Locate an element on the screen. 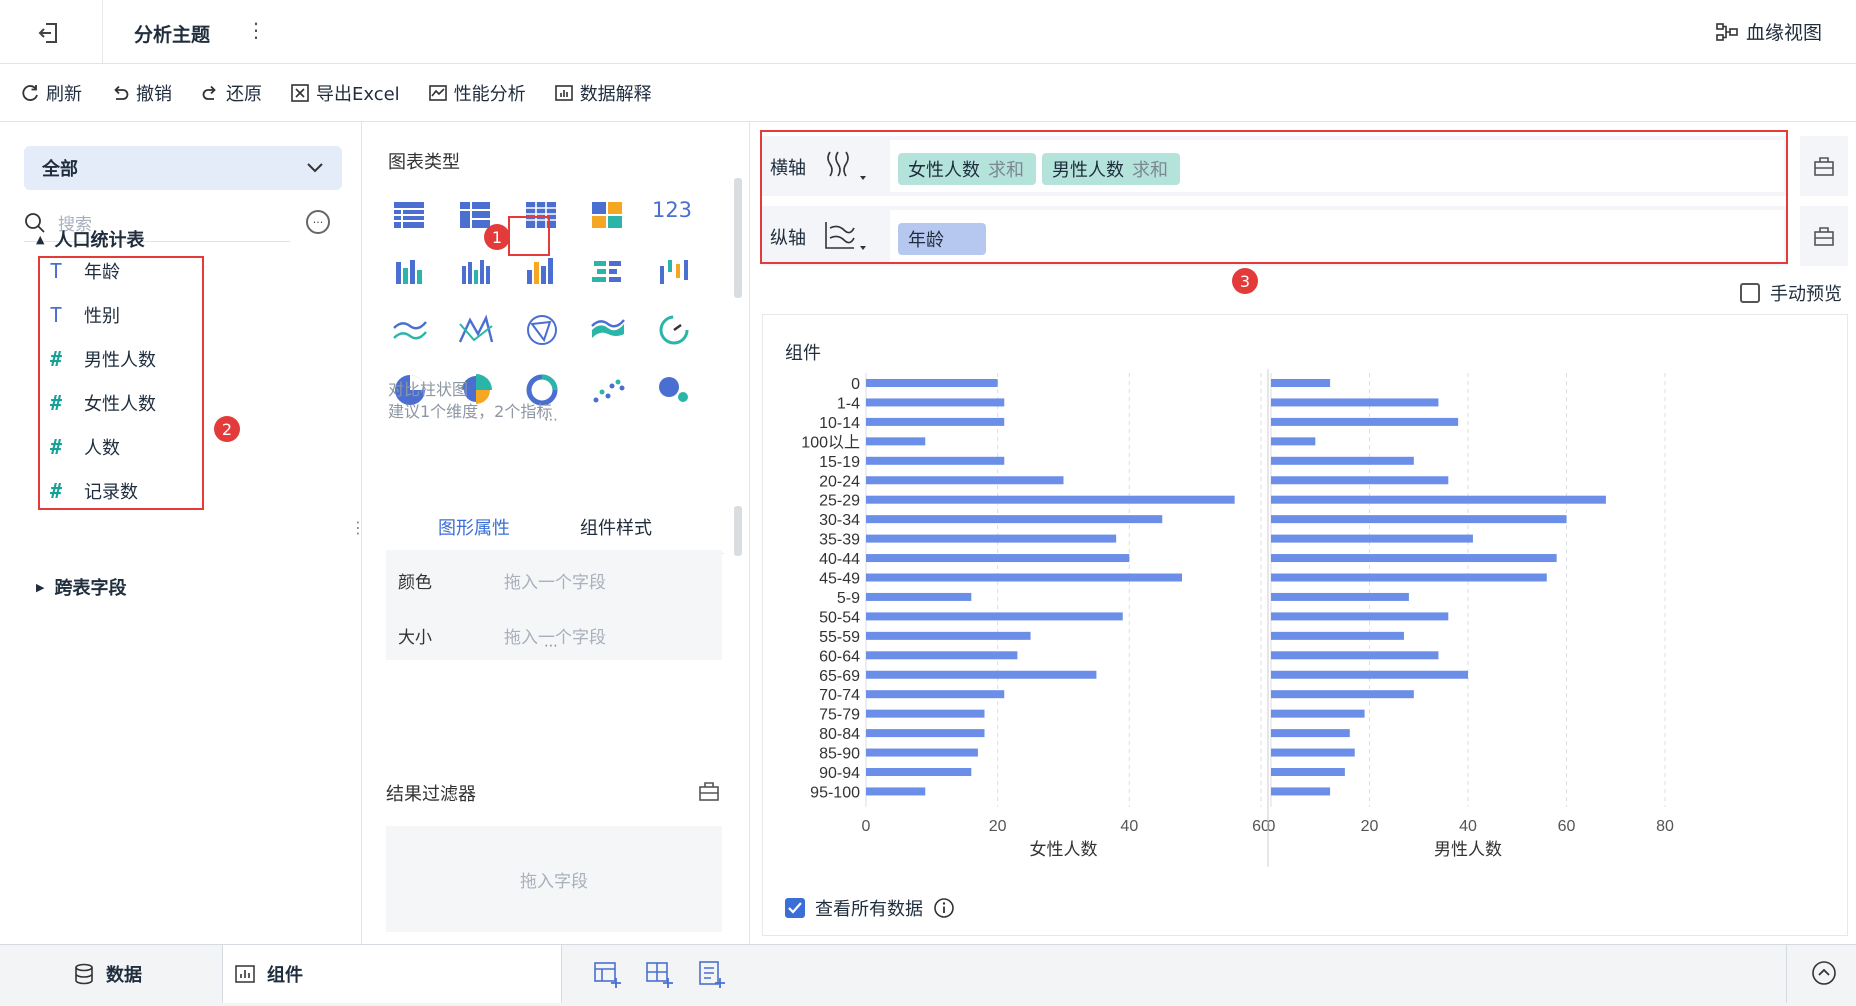 The width and height of the screenshot is (1856, 1006). manual-preview-checkbox: 手动预览 is located at coordinates (1791, 293).